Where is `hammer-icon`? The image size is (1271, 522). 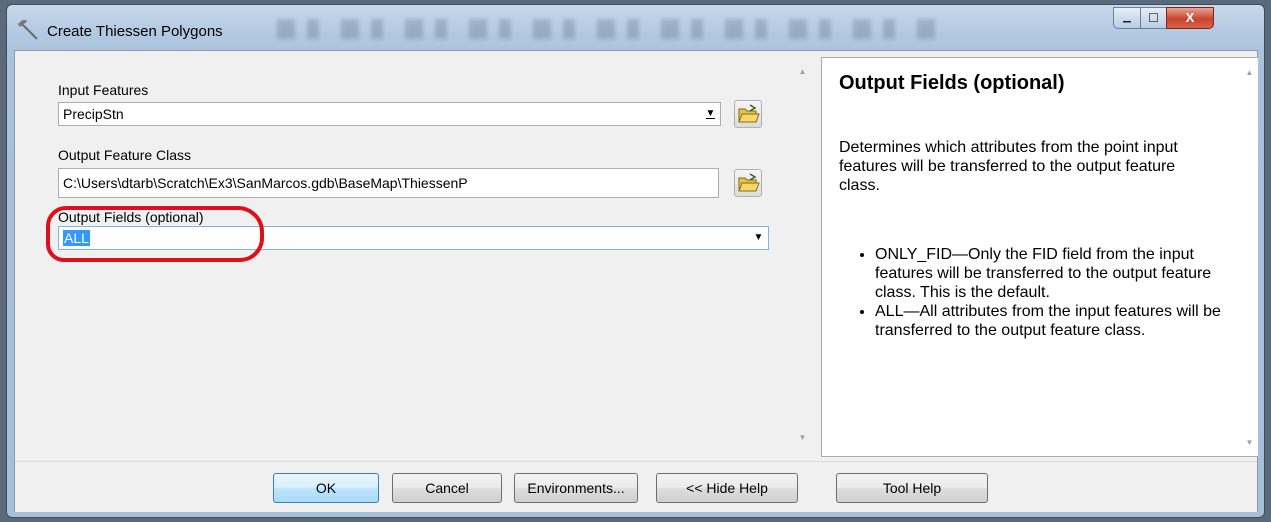 hammer-icon is located at coordinates (27, 30).